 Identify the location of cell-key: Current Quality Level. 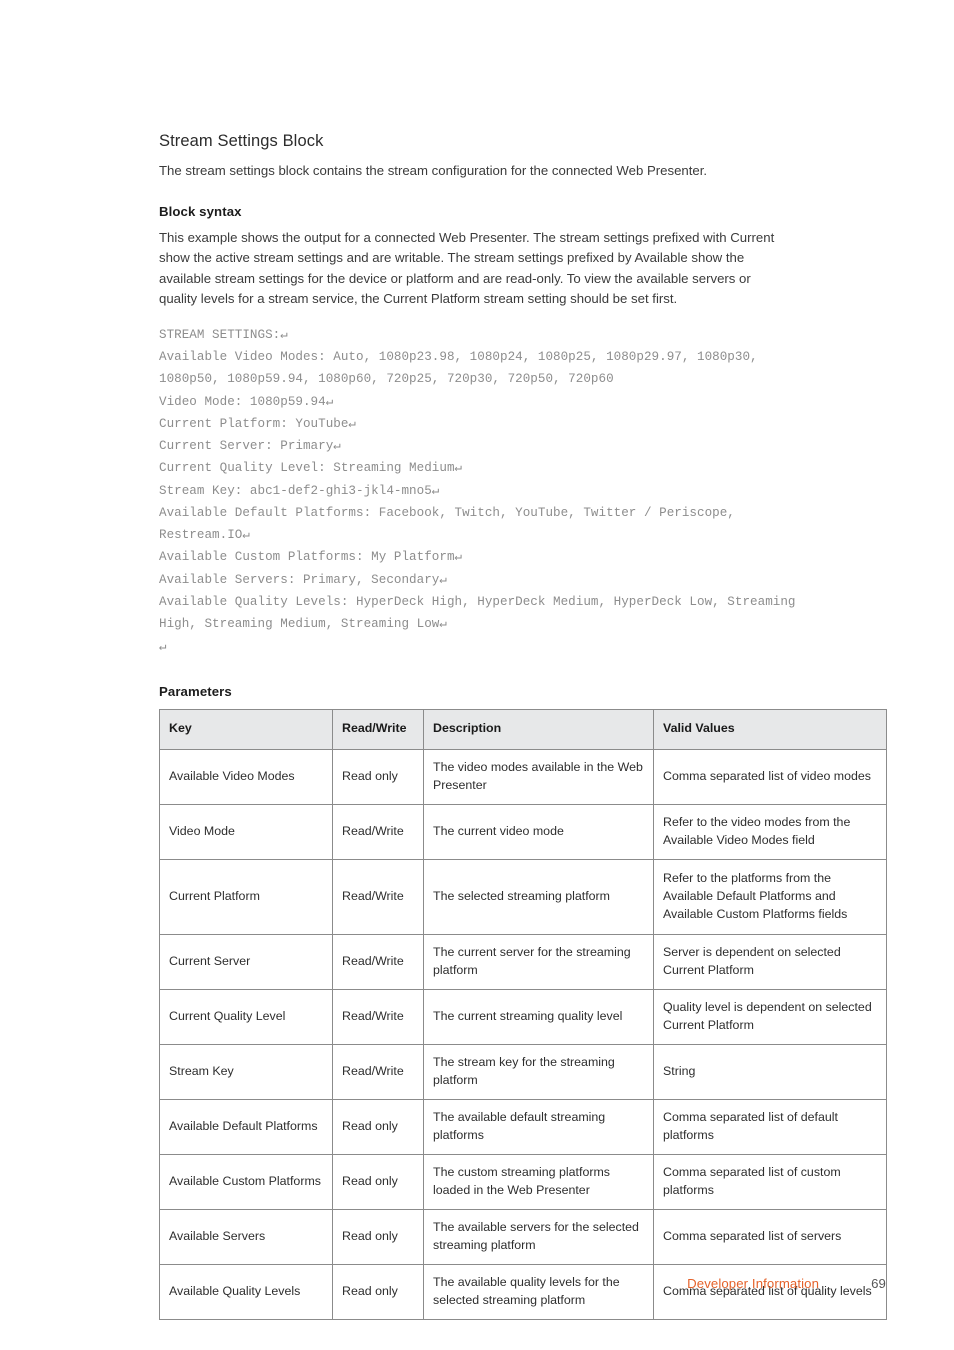
(246, 1016).